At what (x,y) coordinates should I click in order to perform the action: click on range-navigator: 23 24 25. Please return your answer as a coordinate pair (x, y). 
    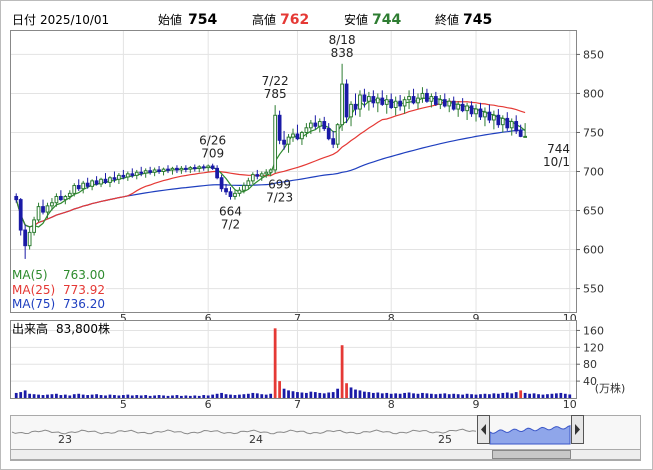
    Looking at the image, I should click on (325, 438).